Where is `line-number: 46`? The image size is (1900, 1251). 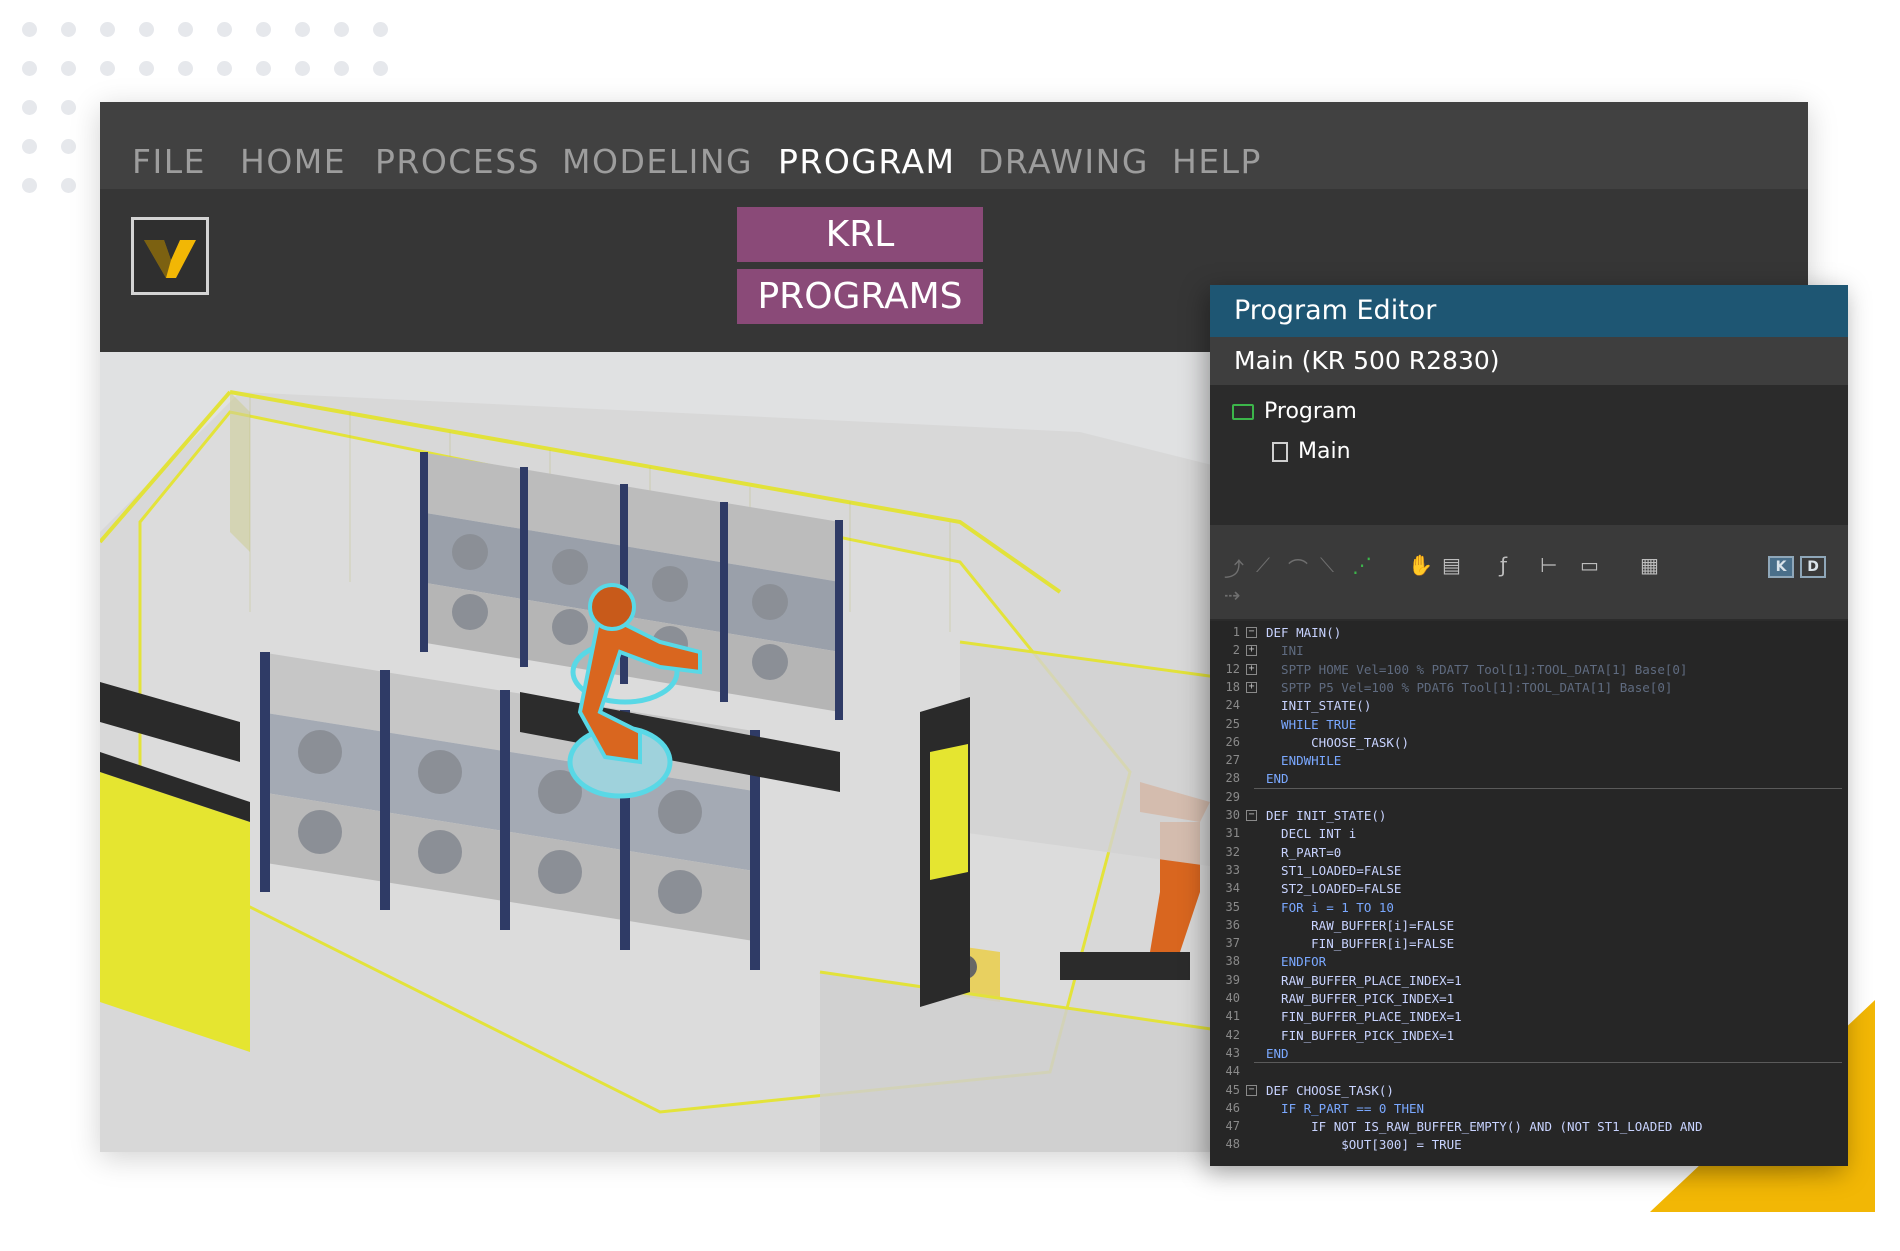 line-number: 46 is located at coordinates (1232, 1107).